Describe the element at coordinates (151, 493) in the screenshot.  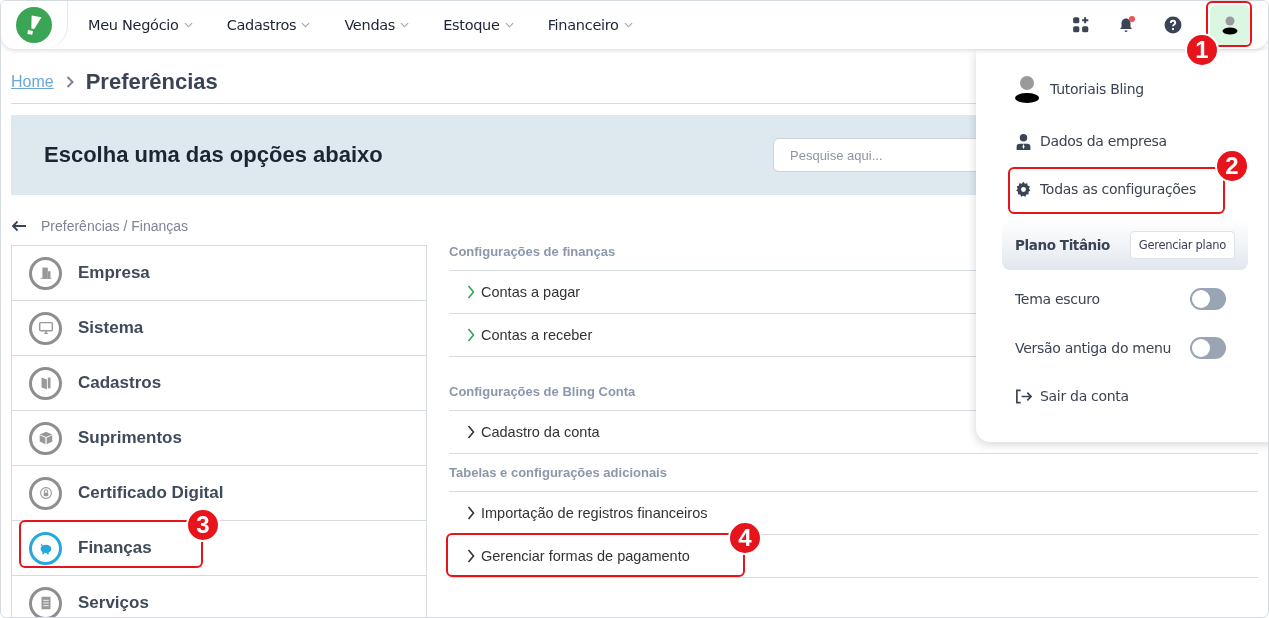
I see `category-label: Certificado Digital` at that location.